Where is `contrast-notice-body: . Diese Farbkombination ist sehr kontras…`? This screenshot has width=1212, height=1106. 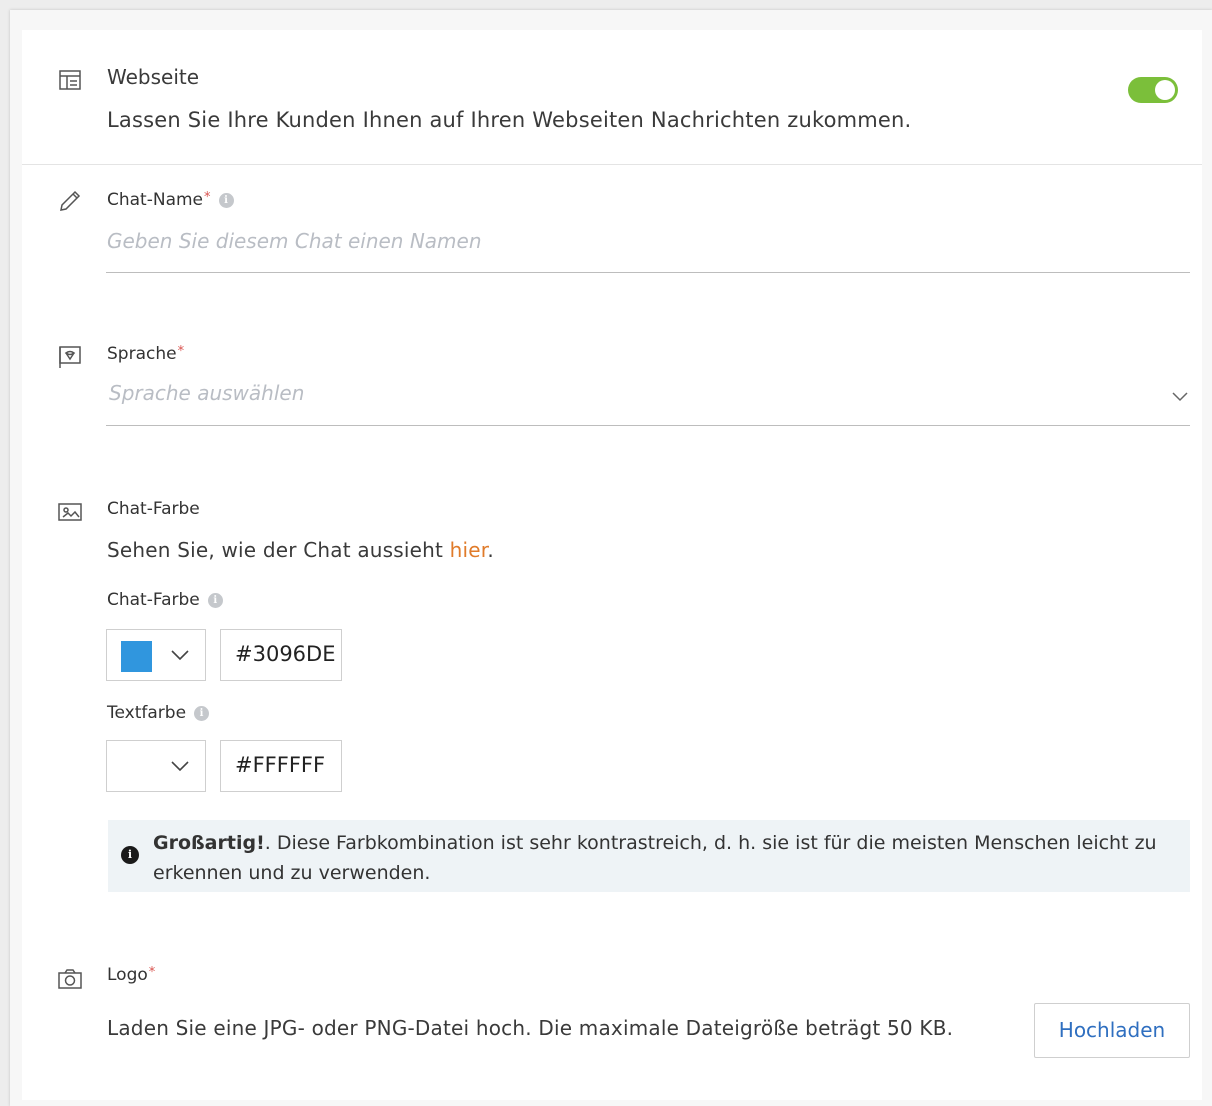
contrast-notice-body: . Diese Farbkombination ist sehr kontras… is located at coordinates (655, 858).